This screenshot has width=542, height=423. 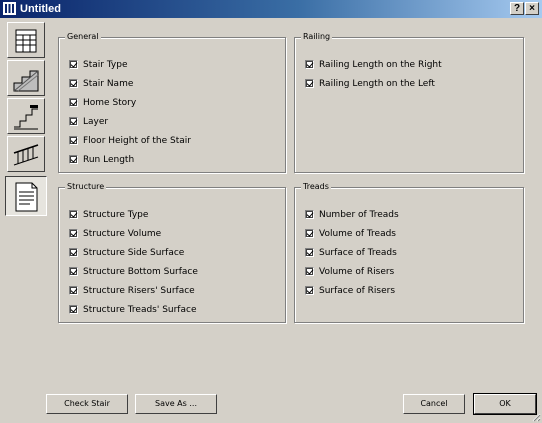 What do you see at coordinates (132, 290) in the screenshot?
I see `checkbox-structure-risers-surface: Structure Risers' Surface` at bounding box center [132, 290].